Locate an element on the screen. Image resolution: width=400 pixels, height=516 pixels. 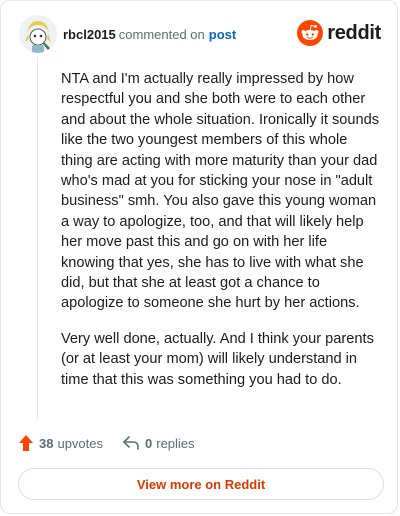
user-avatar-icon is located at coordinates (38, 34).